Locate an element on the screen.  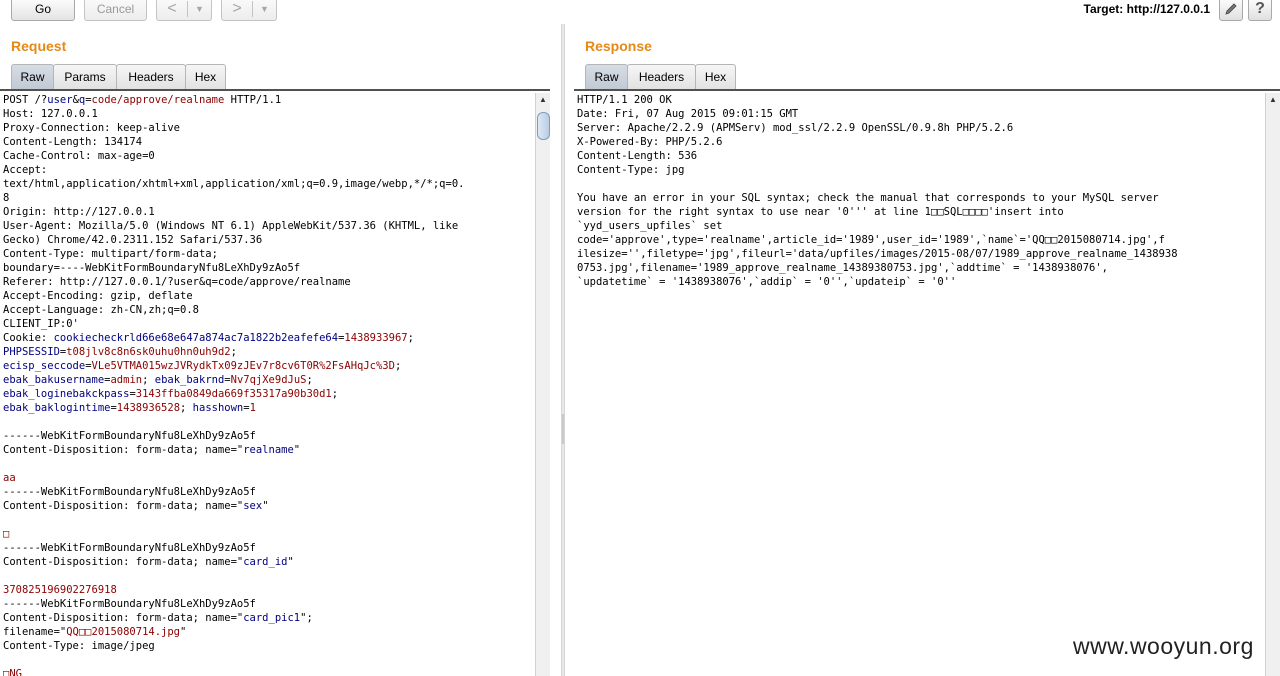
splitter-grip is located at coordinates (563, 429).